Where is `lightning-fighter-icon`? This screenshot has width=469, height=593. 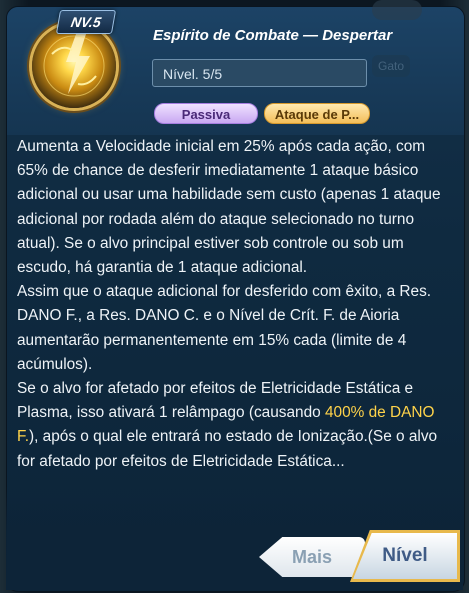 lightning-fighter-icon is located at coordinates (74, 65).